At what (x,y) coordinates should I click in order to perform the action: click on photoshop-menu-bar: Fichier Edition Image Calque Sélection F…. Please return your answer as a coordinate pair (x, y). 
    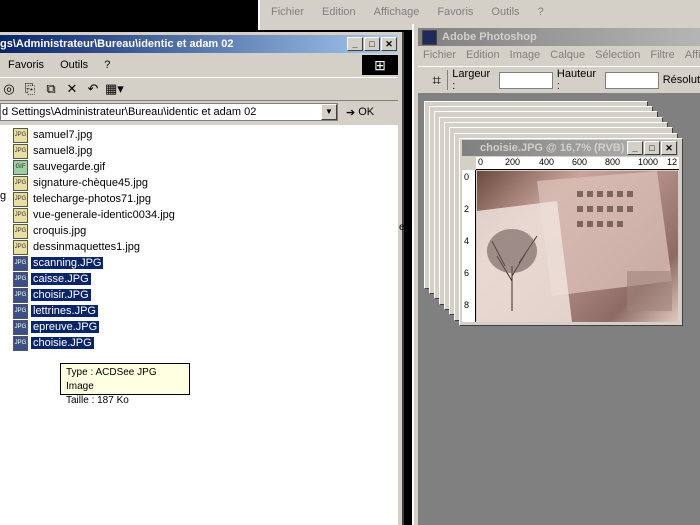
    Looking at the image, I should click on (559, 55).